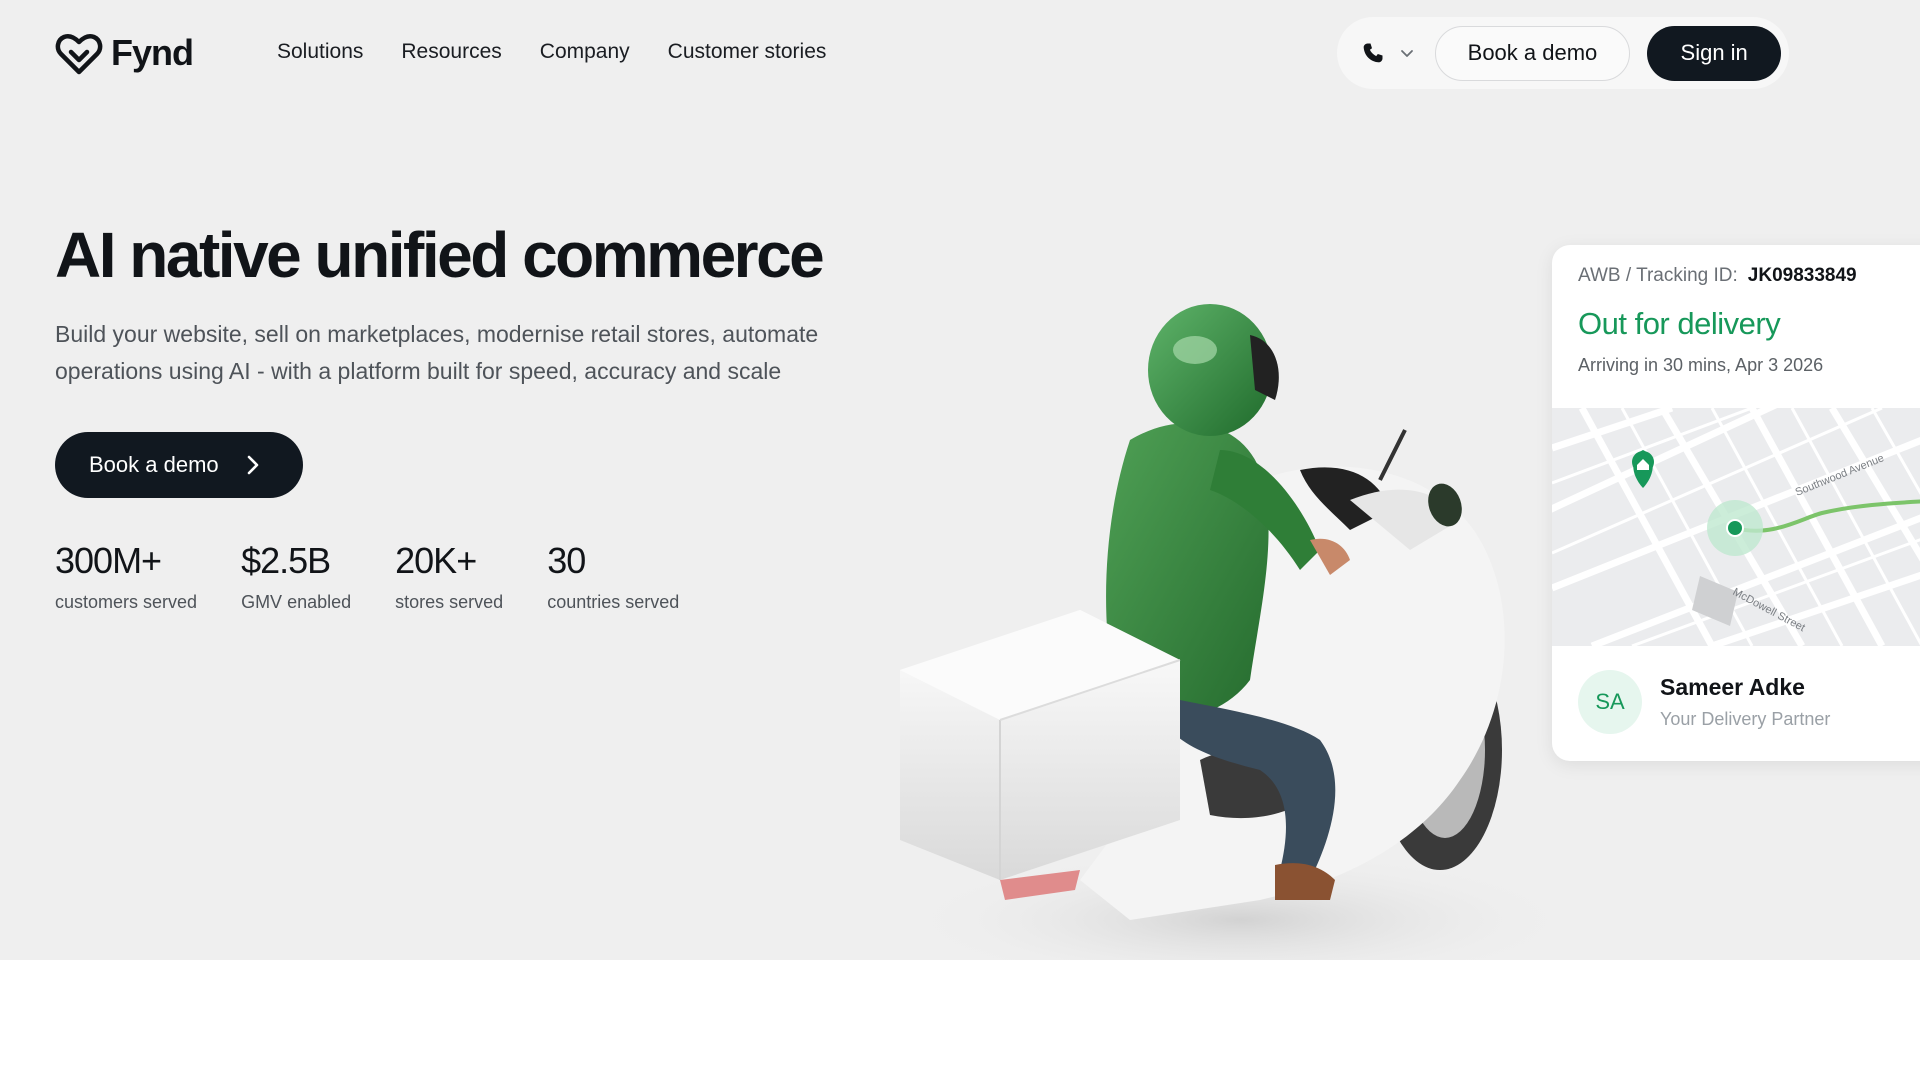  Describe the element at coordinates (613, 576) in the screenshot. I see `stat-item: 30 countries served` at that location.